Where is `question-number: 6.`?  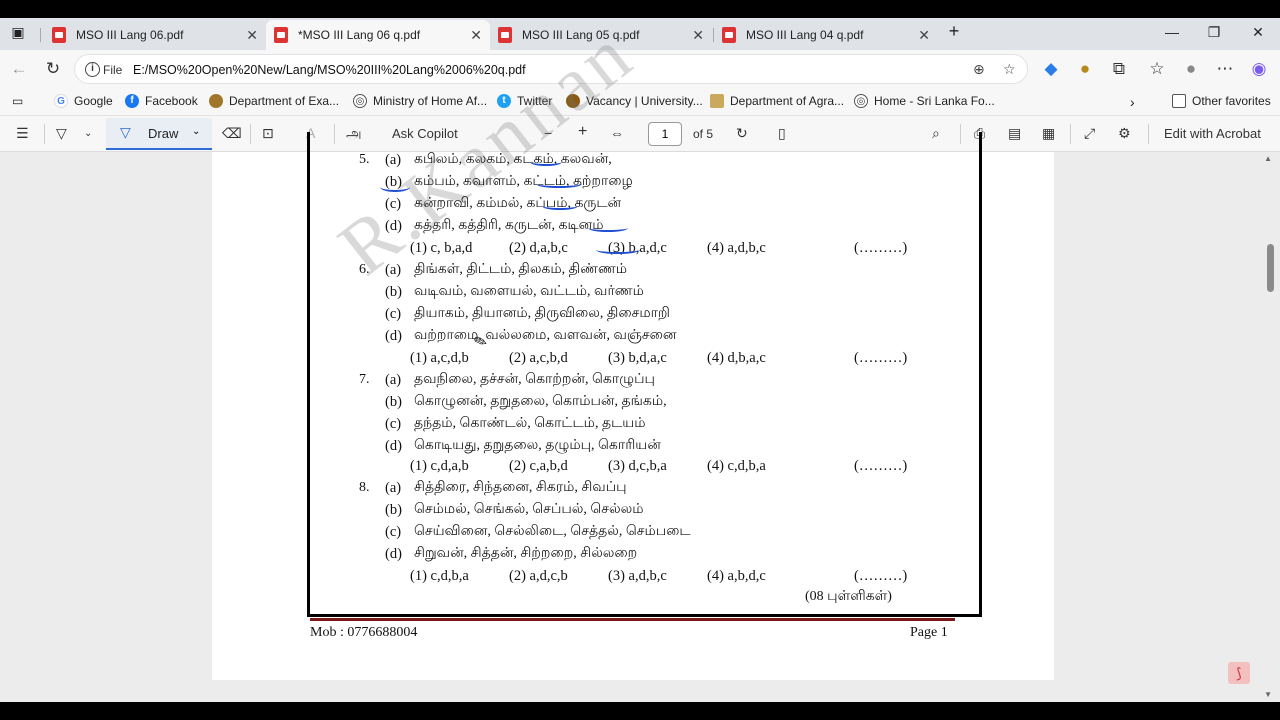 question-number: 6. is located at coordinates (364, 269).